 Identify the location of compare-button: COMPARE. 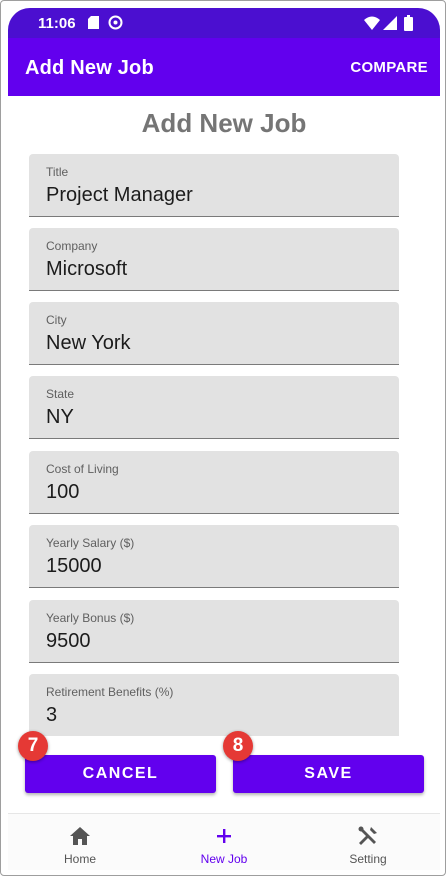
(389, 67).